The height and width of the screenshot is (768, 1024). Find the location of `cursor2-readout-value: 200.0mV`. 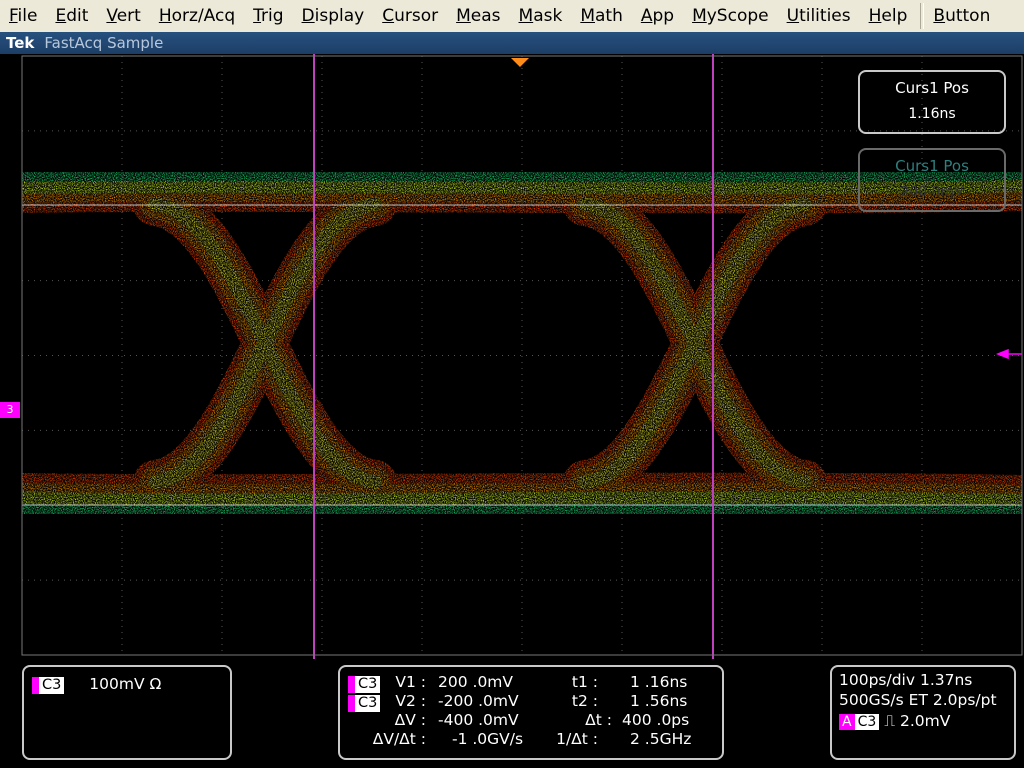

cursor2-readout-value: 200.0mV is located at coordinates (932, 192).